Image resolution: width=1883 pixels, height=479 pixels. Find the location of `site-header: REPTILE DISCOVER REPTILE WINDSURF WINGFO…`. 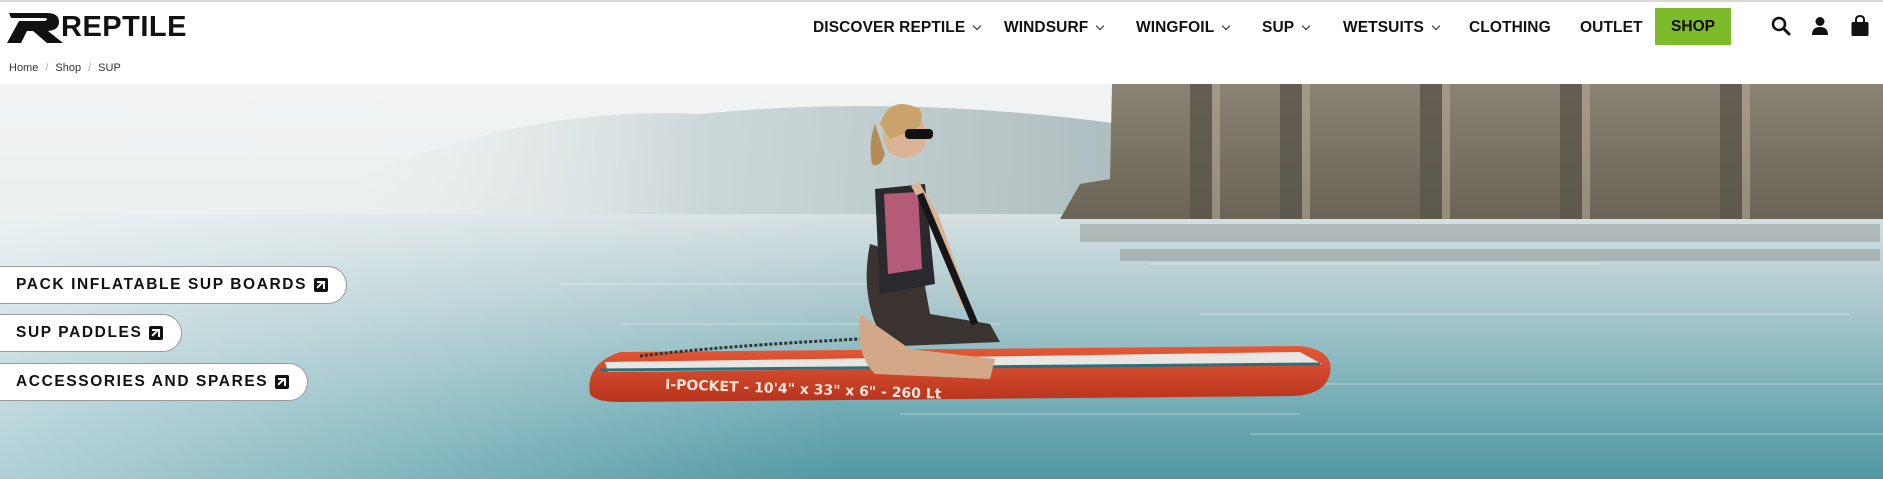

site-header: REPTILE DISCOVER REPTILE WINDSURF WINGFO… is located at coordinates (941, 28).